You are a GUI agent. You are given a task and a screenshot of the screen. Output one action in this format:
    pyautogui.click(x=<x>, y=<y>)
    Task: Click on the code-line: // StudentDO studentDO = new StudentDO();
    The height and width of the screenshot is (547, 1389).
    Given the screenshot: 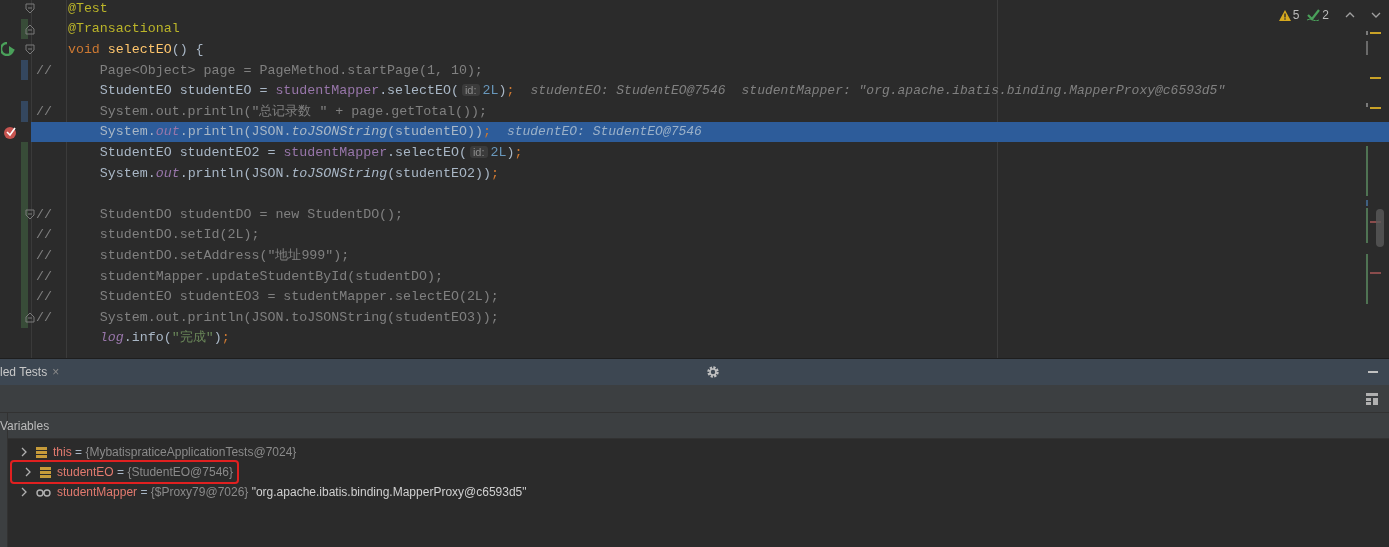 What is the action you would take?
    pyautogui.click(x=220, y=214)
    